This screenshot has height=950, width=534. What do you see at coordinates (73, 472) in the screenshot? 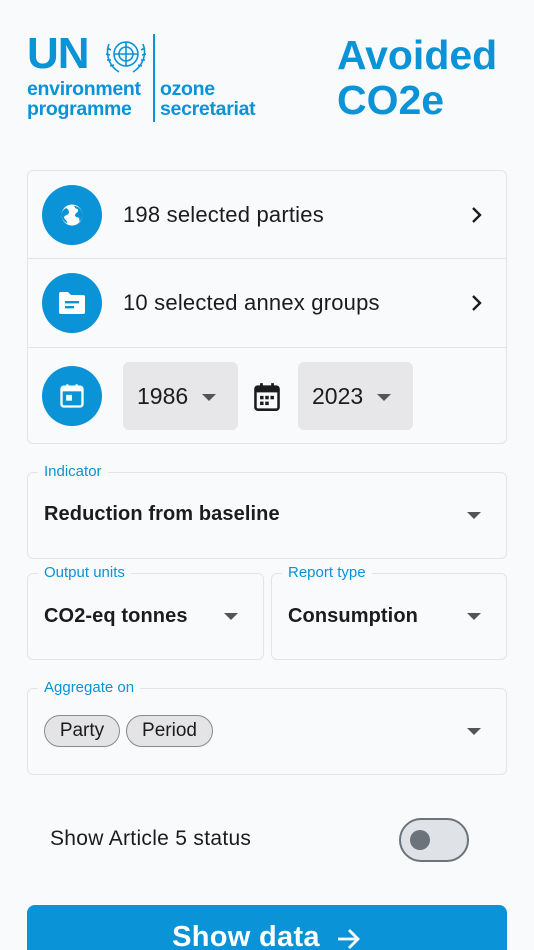
I see `indicator-label: Indicator` at bounding box center [73, 472].